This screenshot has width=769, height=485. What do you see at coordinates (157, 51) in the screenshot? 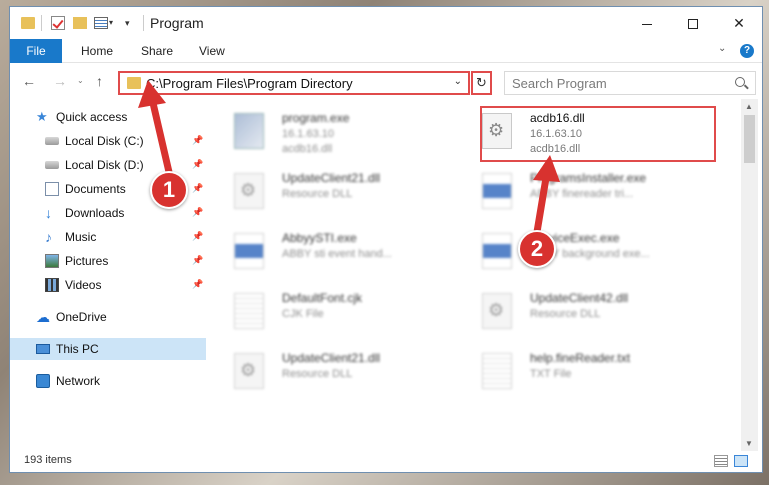
I see `tab-share: Share` at bounding box center [157, 51].